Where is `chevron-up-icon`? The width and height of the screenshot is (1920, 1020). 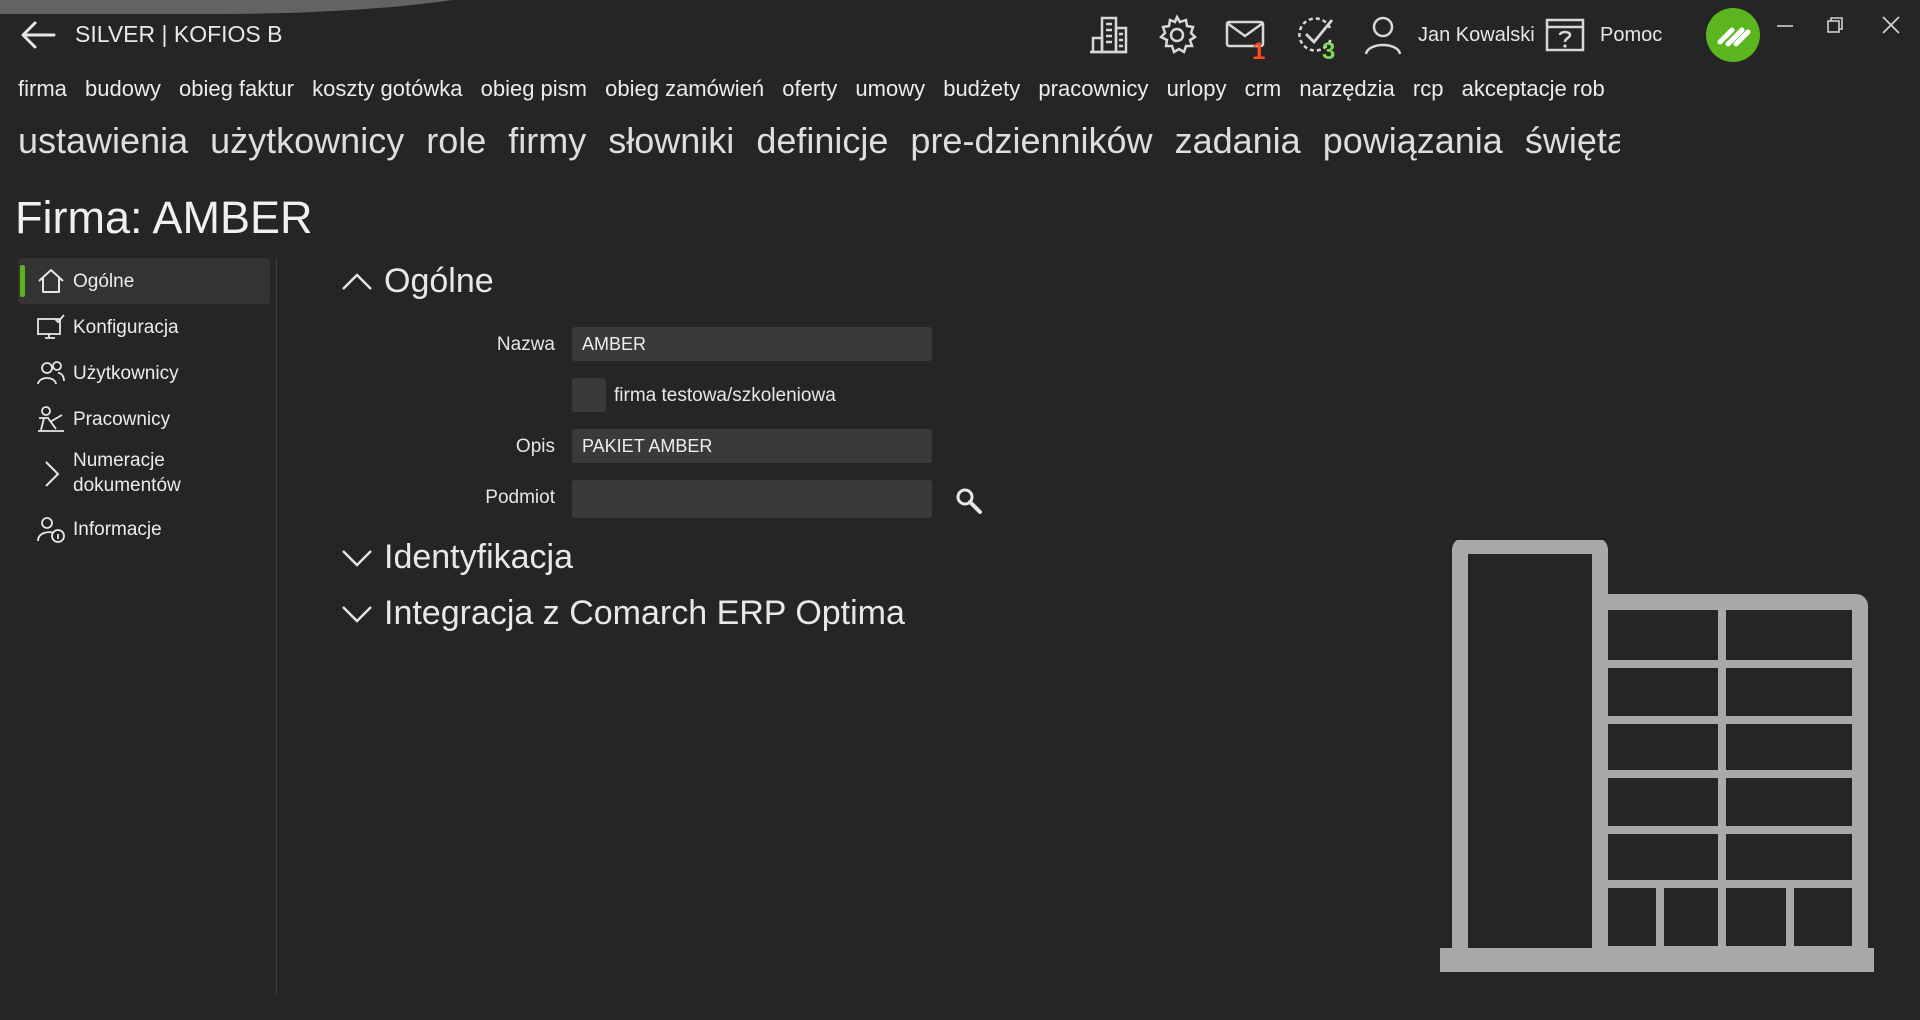 chevron-up-icon is located at coordinates (357, 281).